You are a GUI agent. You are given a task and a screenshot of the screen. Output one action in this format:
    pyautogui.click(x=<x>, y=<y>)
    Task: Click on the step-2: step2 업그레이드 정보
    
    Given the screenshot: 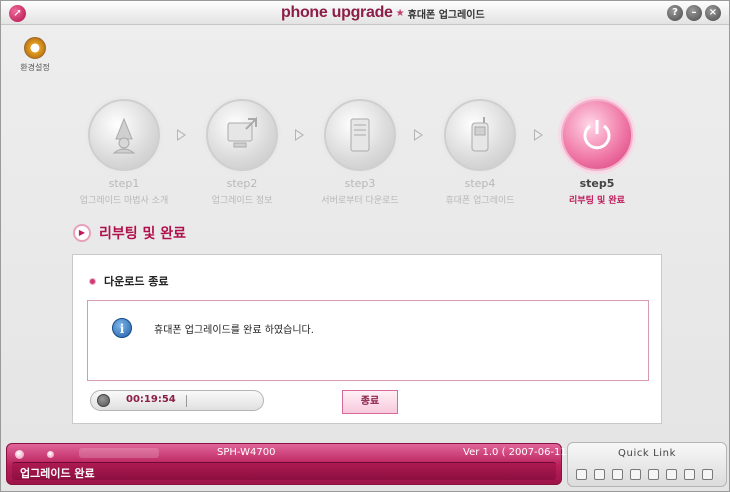 What is the action you would take?
    pyautogui.click(x=242, y=152)
    